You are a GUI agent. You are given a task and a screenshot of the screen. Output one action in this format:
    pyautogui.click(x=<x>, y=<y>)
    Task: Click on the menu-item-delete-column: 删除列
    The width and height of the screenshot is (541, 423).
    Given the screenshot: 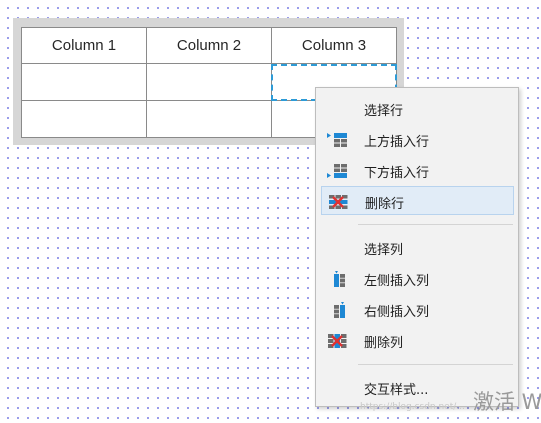 What is the action you would take?
    pyautogui.click(x=417, y=340)
    